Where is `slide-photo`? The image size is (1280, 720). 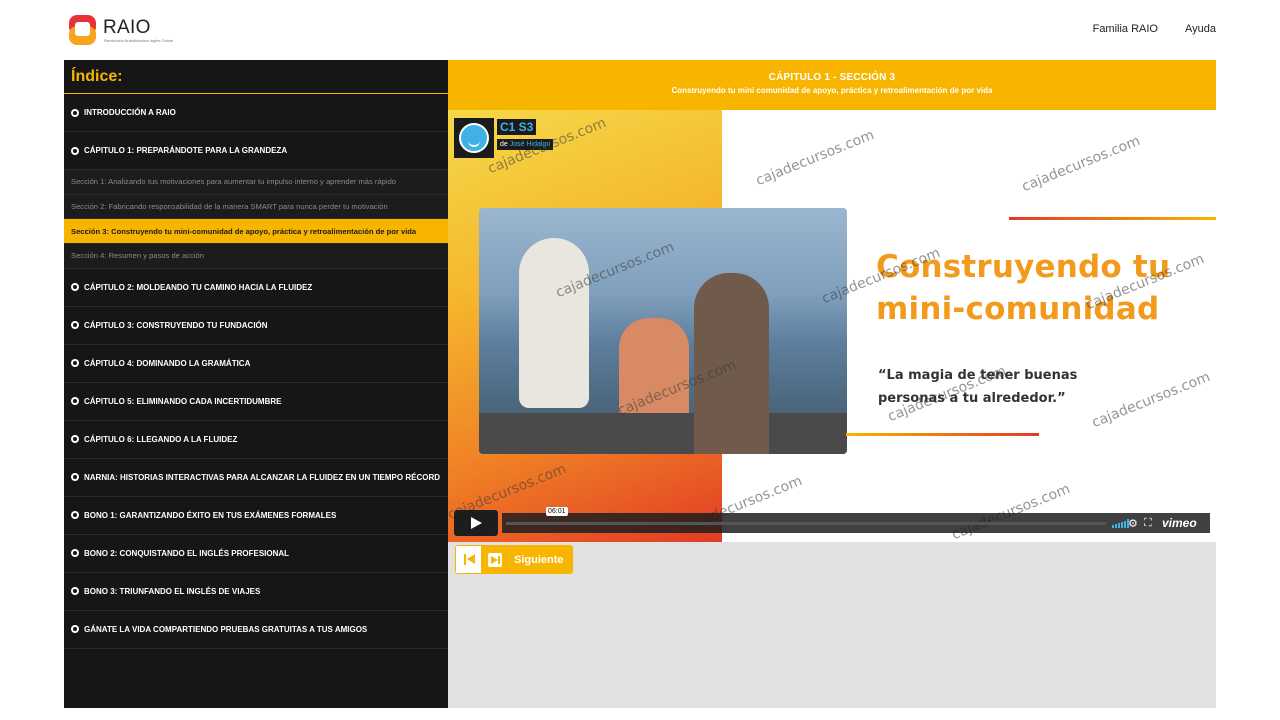 slide-photo is located at coordinates (663, 331).